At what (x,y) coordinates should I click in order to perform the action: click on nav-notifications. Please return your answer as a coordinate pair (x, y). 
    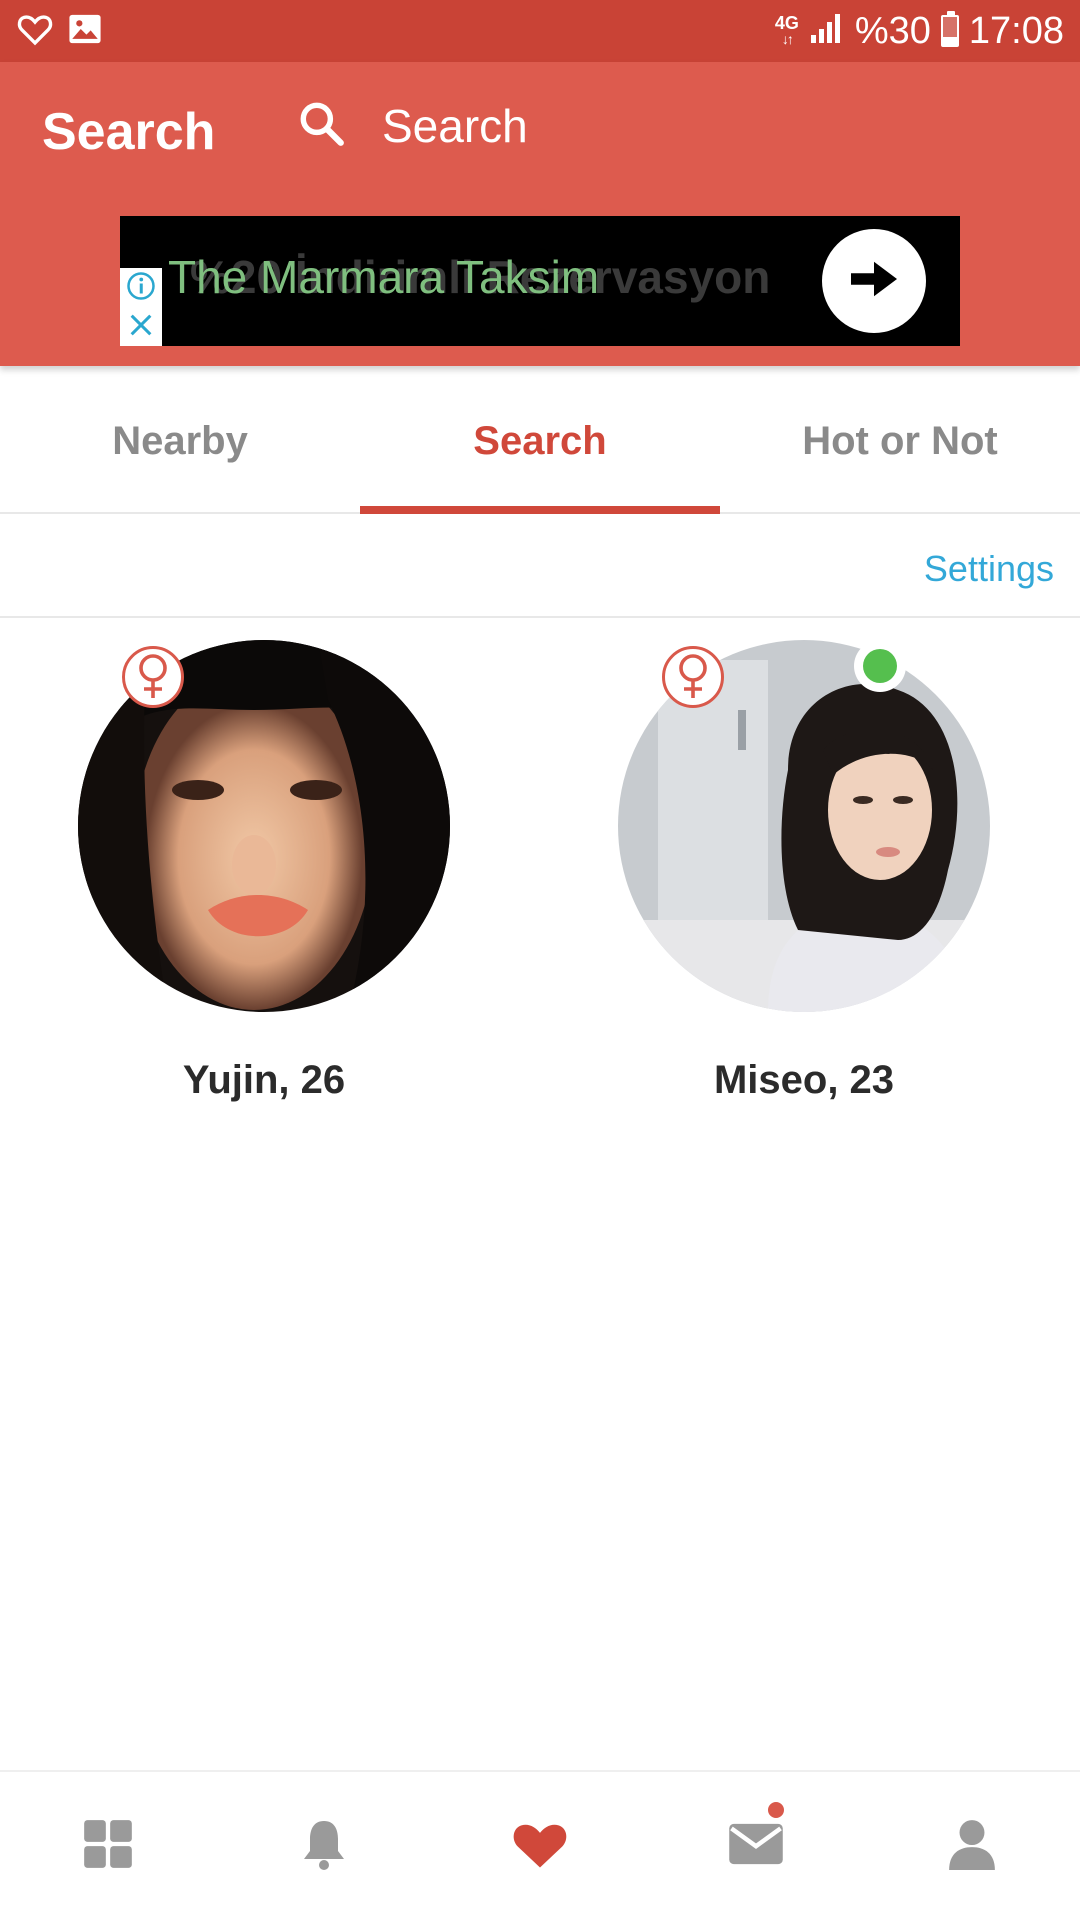
    Looking at the image, I should click on (324, 1846).